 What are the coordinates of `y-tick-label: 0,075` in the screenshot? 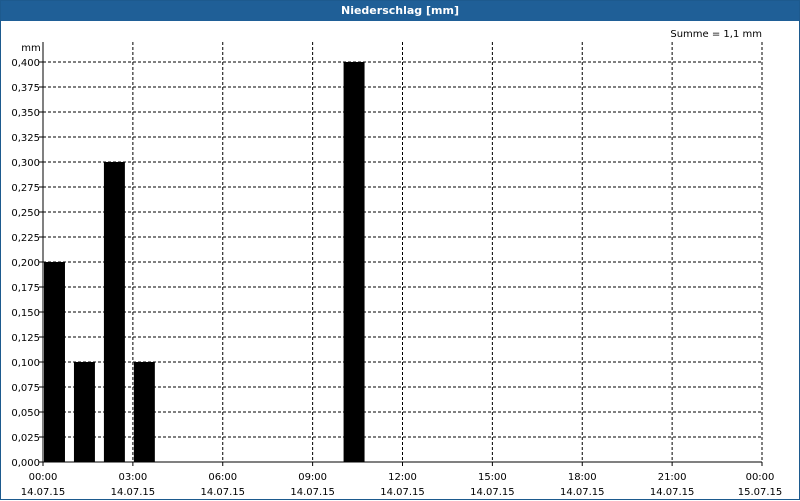 It's located at (25, 388).